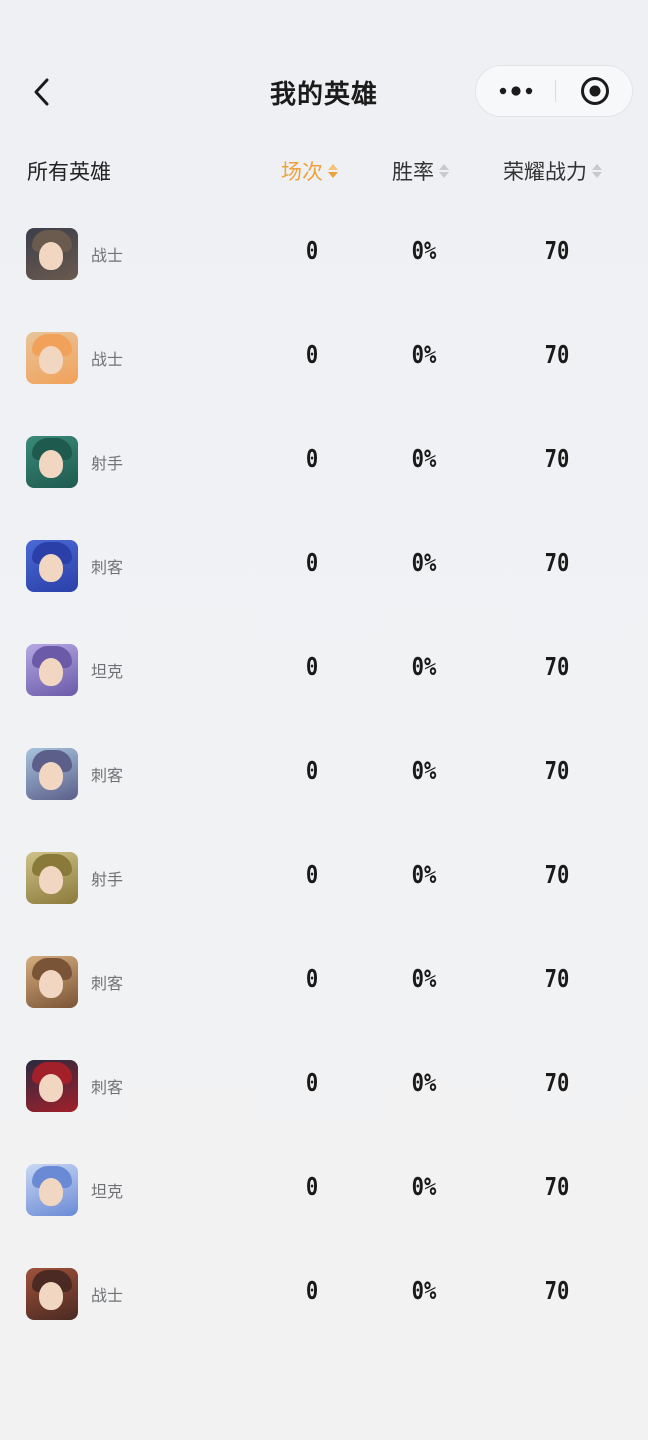 This screenshot has height=1440, width=648. I want to click on target-circle-icon, so click(595, 91).